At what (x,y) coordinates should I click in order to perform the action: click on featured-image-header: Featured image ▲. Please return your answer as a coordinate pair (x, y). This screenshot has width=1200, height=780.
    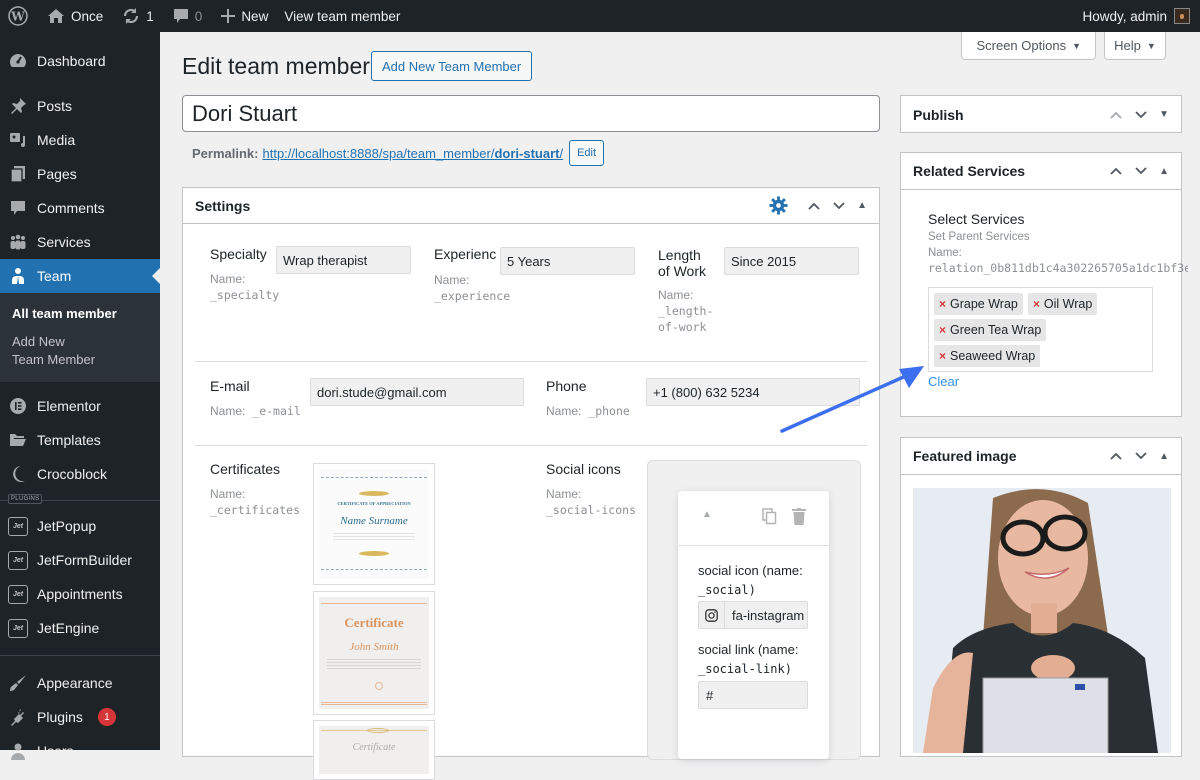
    Looking at the image, I should click on (1041, 456).